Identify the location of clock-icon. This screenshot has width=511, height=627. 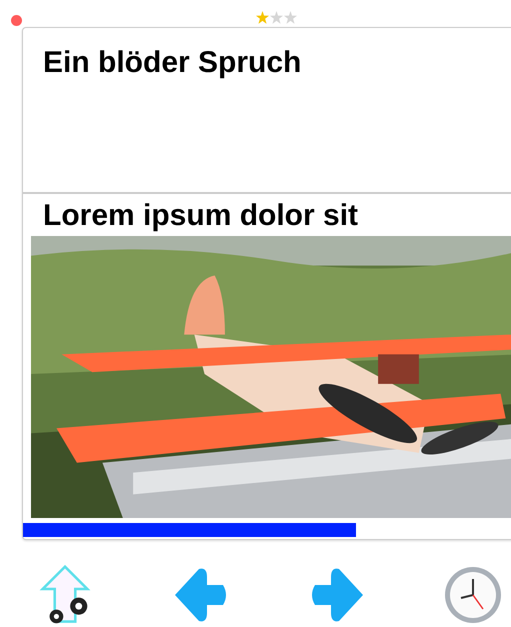
(473, 595).